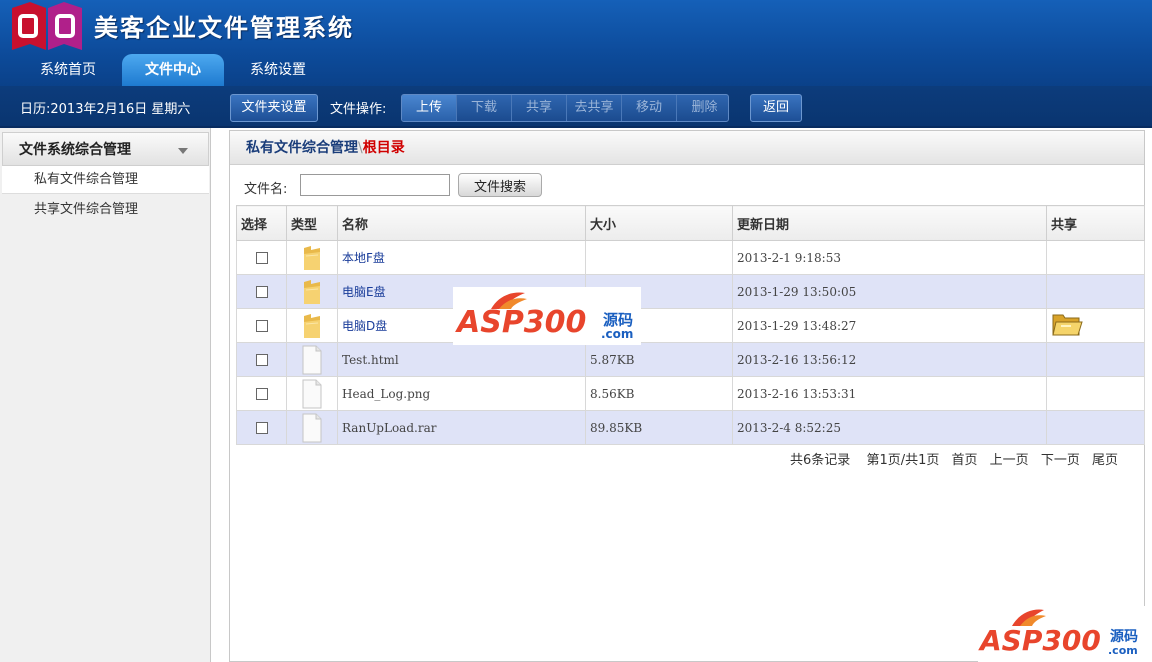 The image size is (1152, 662). I want to click on row-name-cell: Head_Log.png, so click(461, 393).